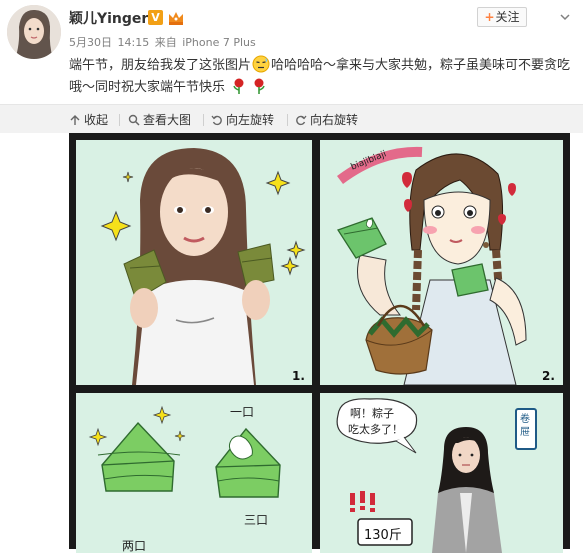 The width and height of the screenshot is (583, 553). What do you see at coordinates (548, 376) in the screenshot?
I see `panel-number: 2.` at bounding box center [548, 376].